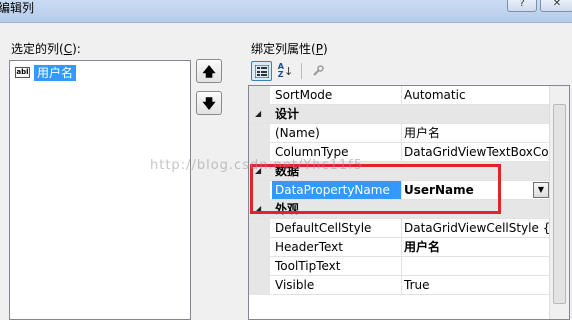  What do you see at coordinates (475, 95) in the screenshot?
I see `property-value: Automatic` at bounding box center [475, 95].